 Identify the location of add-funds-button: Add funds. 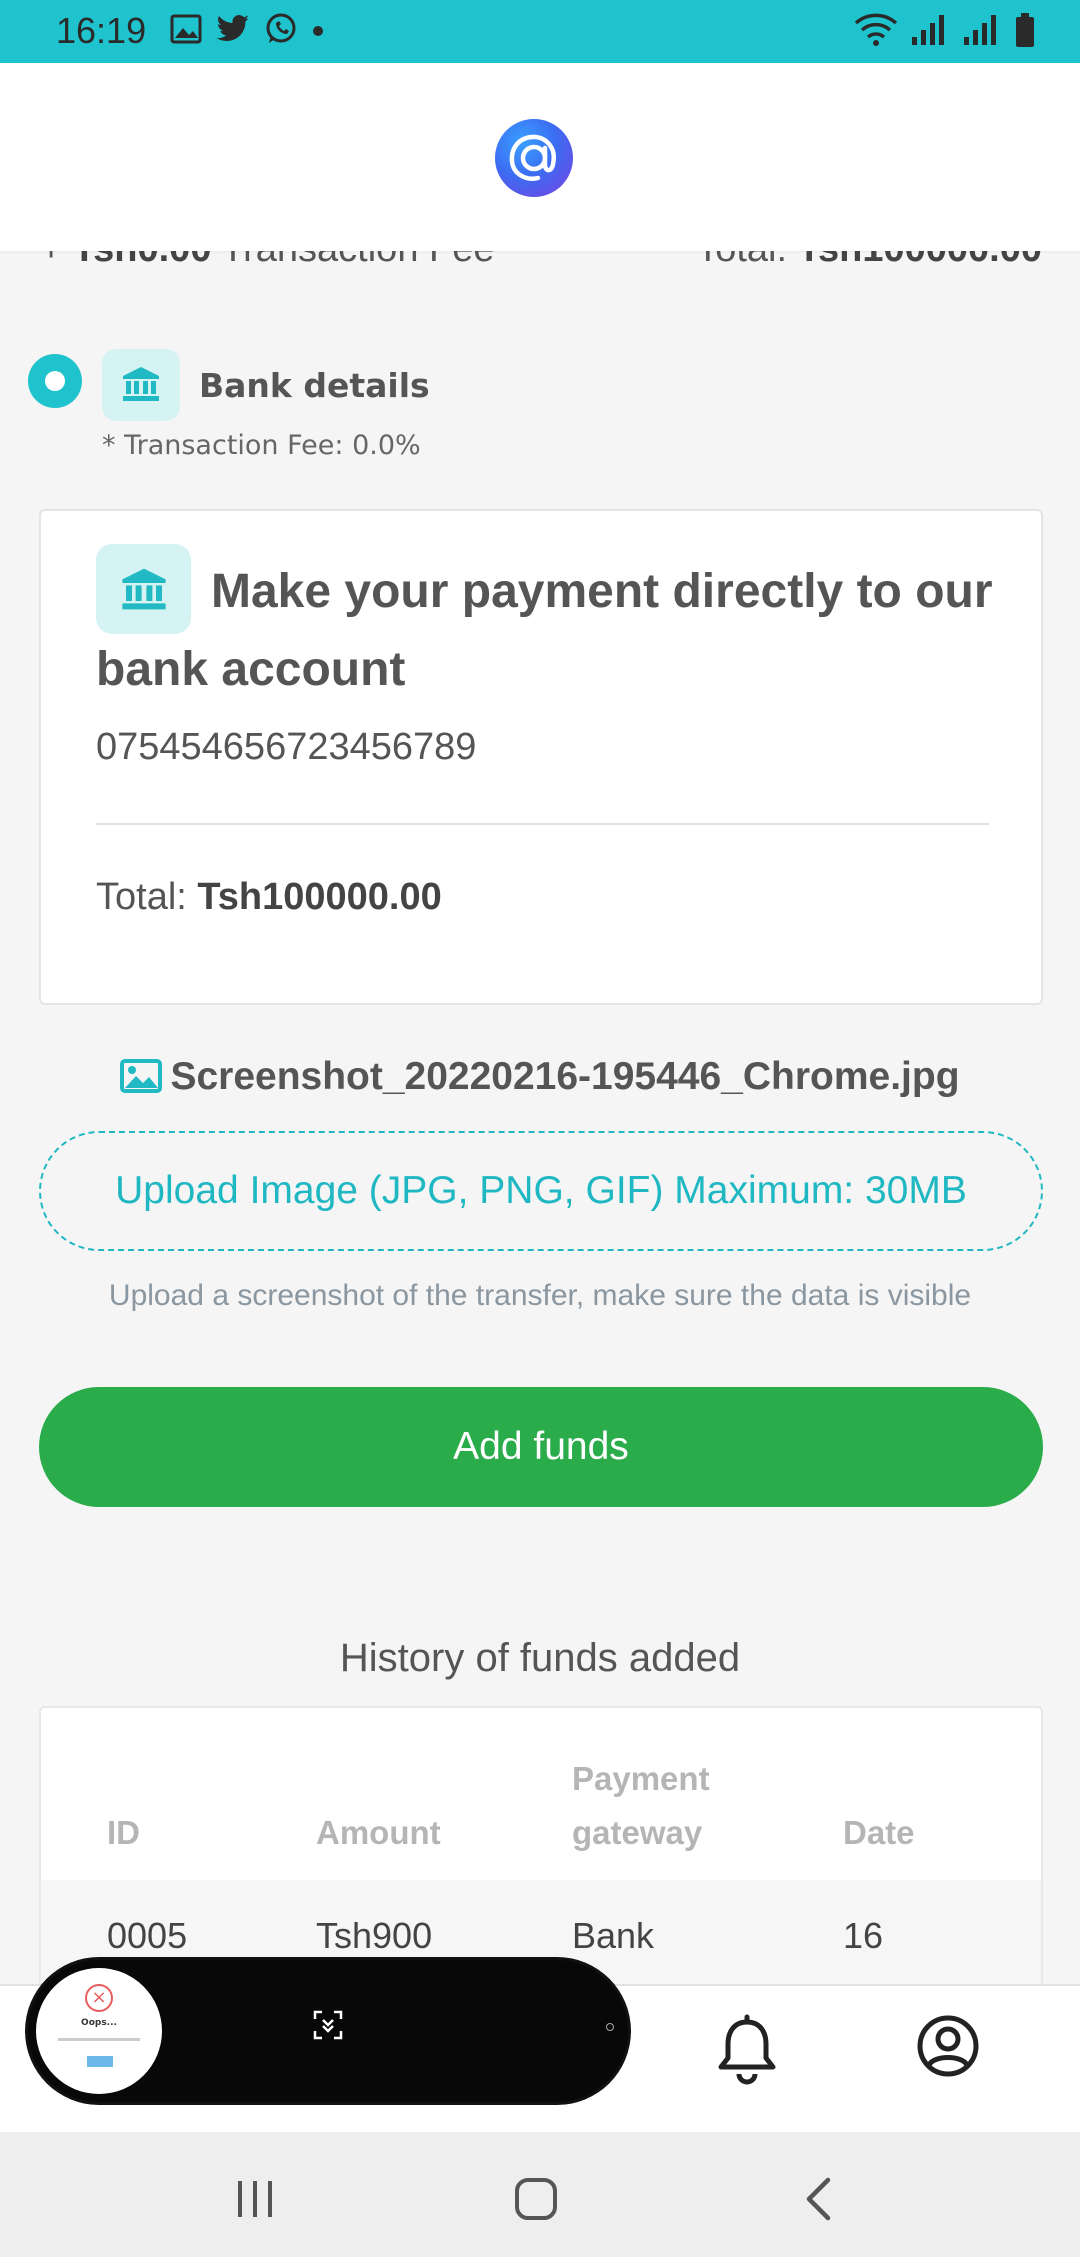
(541, 1447).